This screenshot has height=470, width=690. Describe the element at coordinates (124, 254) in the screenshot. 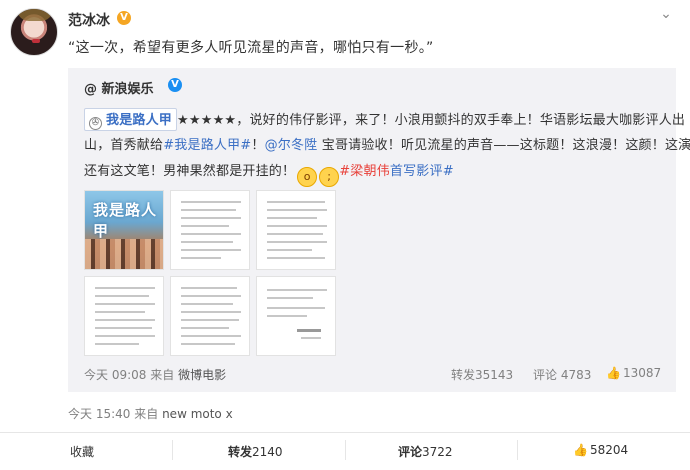

I see `poster-crowd` at that location.